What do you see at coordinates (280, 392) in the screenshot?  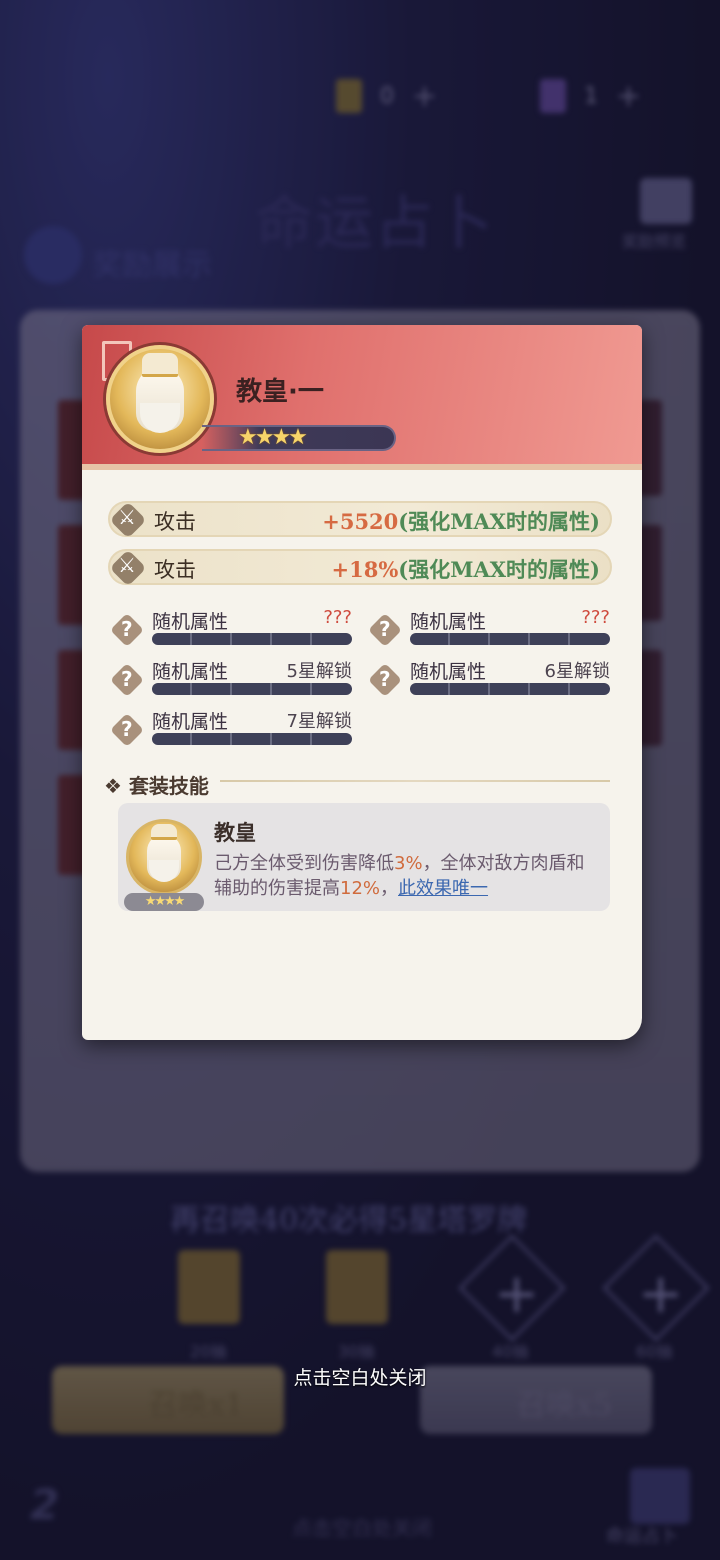 I see `item-name: 教皇·一` at bounding box center [280, 392].